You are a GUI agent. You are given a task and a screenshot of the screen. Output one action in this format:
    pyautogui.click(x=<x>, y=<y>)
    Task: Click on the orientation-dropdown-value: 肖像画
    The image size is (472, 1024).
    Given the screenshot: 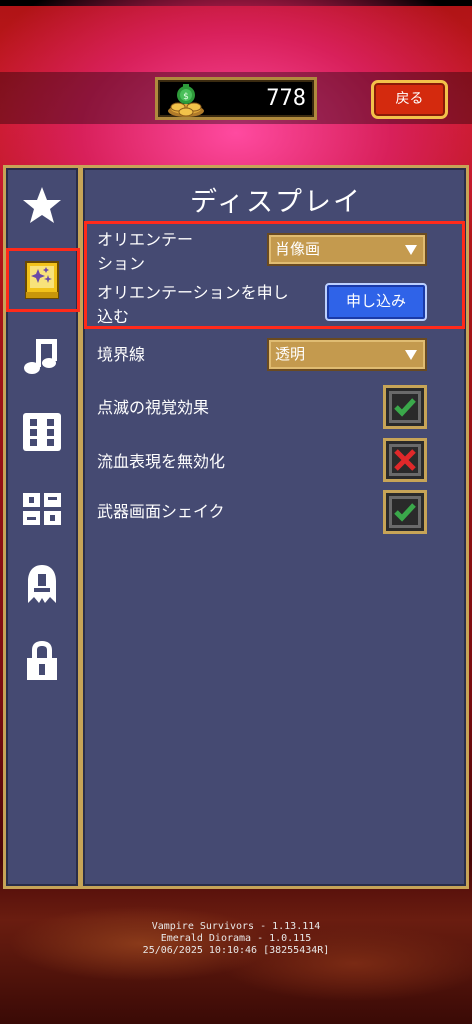 What is the action you would take?
    pyautogui.click(x=298, y=249)
    